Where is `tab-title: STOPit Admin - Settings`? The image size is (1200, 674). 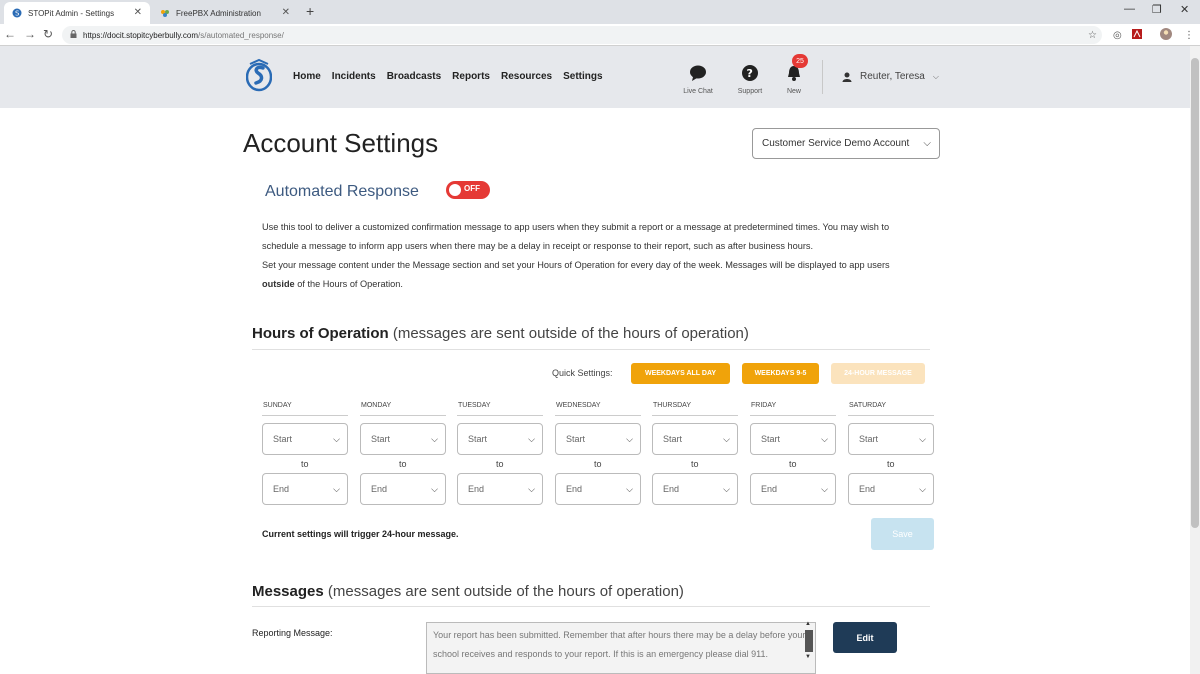
tab-title: STOPit Admin - Settings is located at coordinates (71, 13).